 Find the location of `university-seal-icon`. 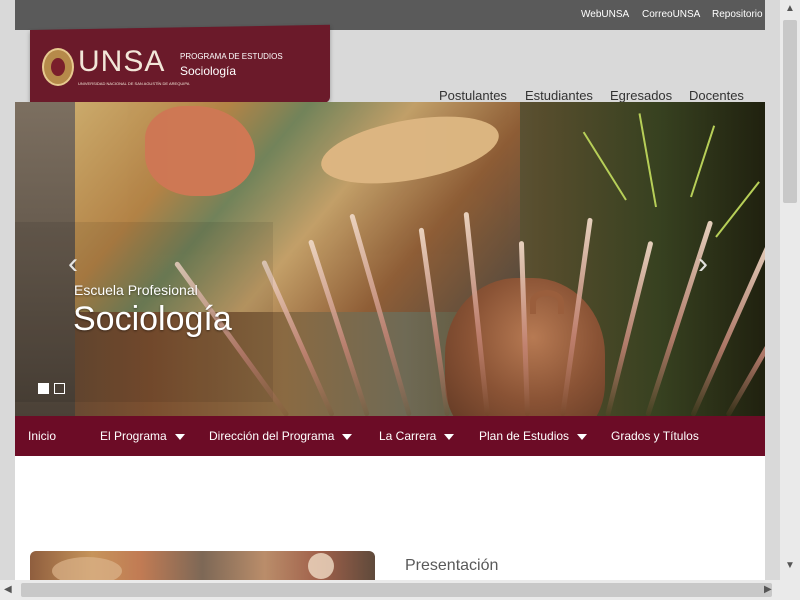

university-seal-icon is located at coordinates (58, 67).